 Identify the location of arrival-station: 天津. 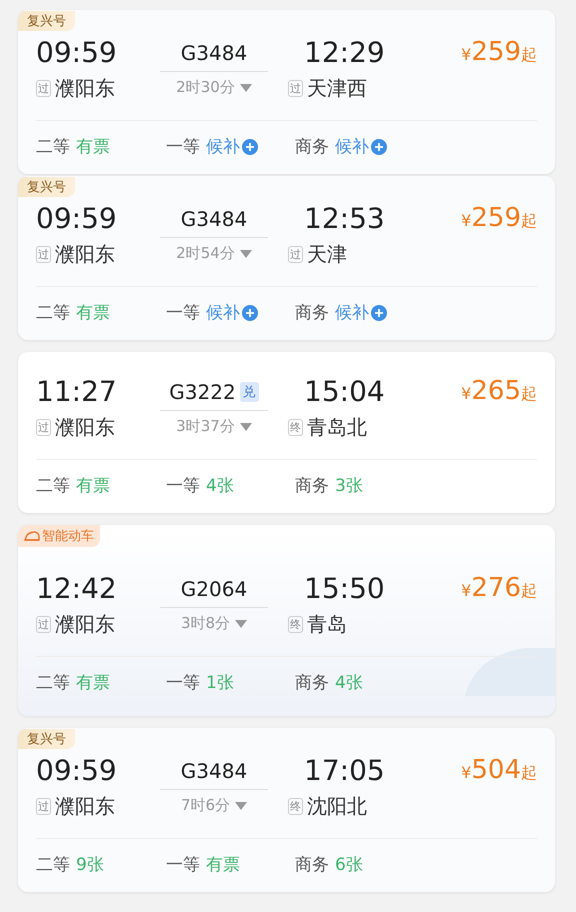
(327, 254).